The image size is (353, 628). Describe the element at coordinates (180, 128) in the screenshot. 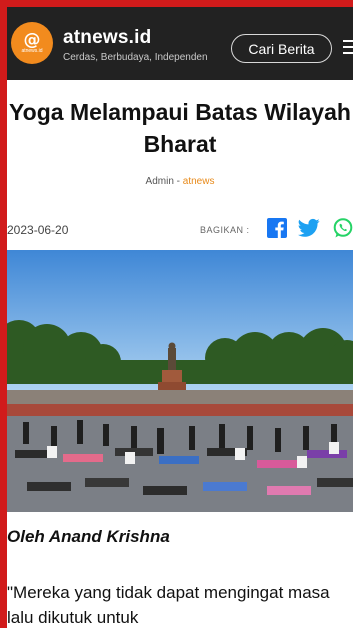

I see `article-title: Yoga Melampaui Batas Wilayah Bharat` at that location.